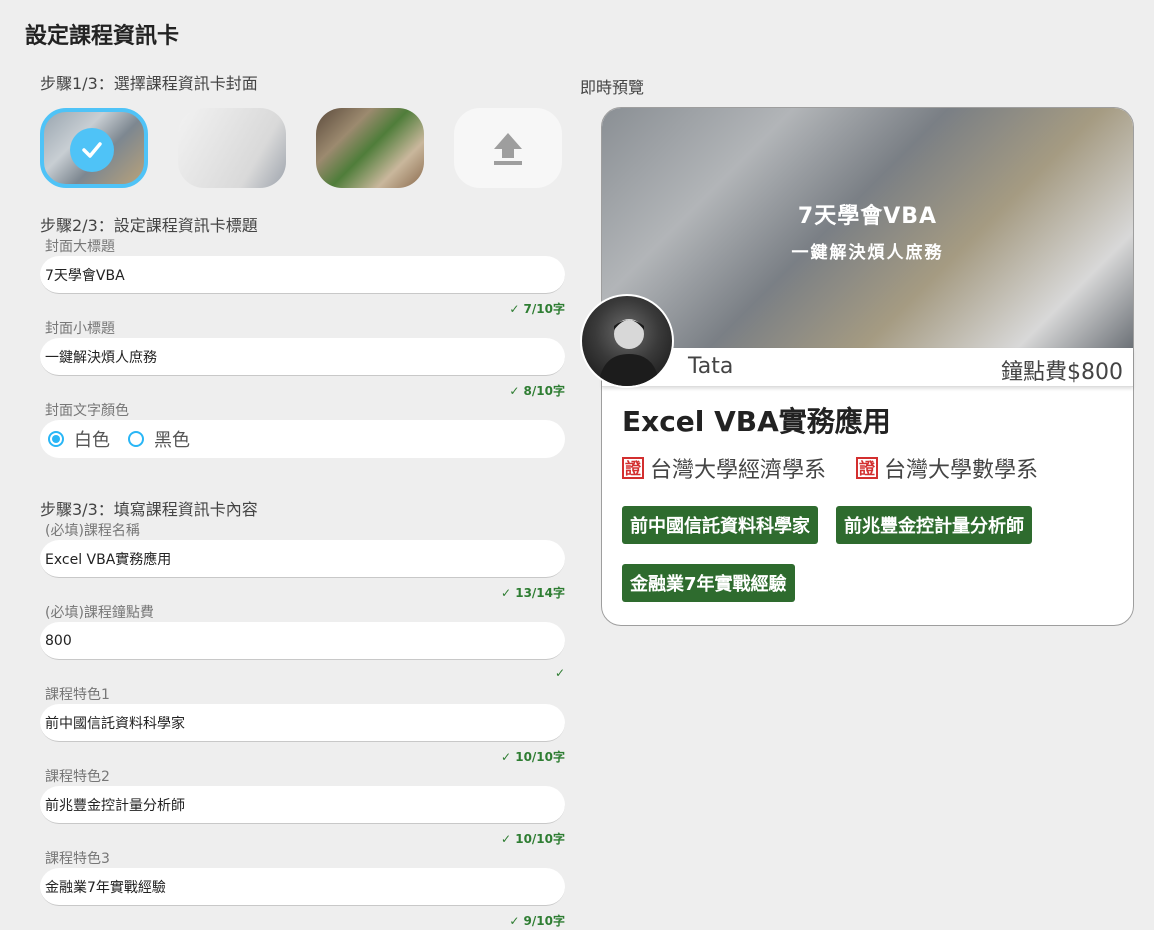 This screenshot has width=1154, height=930. What do you see at coordinates (867, 216) in the screenshot?
I see `card-cover-title: 7天學會VBA` at bounding box center [867, 216].